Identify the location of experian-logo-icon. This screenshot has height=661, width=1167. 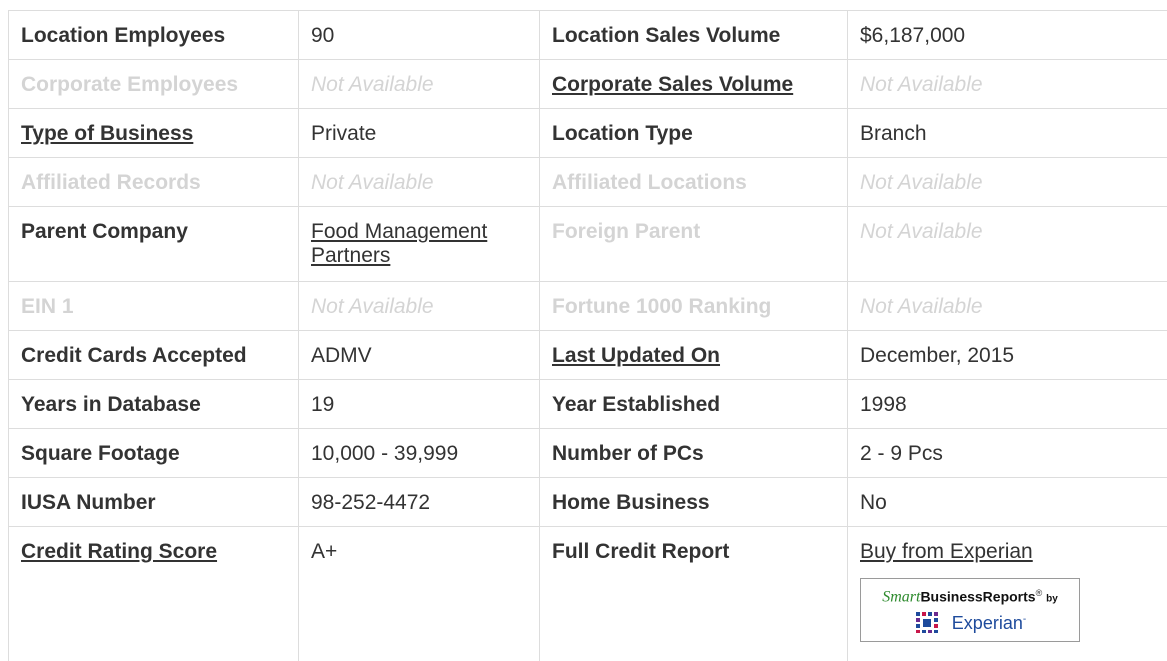
(931, 624).